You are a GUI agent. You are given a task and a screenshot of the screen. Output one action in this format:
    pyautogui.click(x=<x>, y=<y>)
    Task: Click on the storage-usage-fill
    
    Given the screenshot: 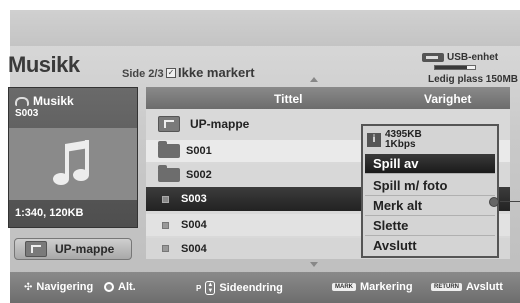 What is the action you would take?
    pyautogui.click(x=451, y=67)
    